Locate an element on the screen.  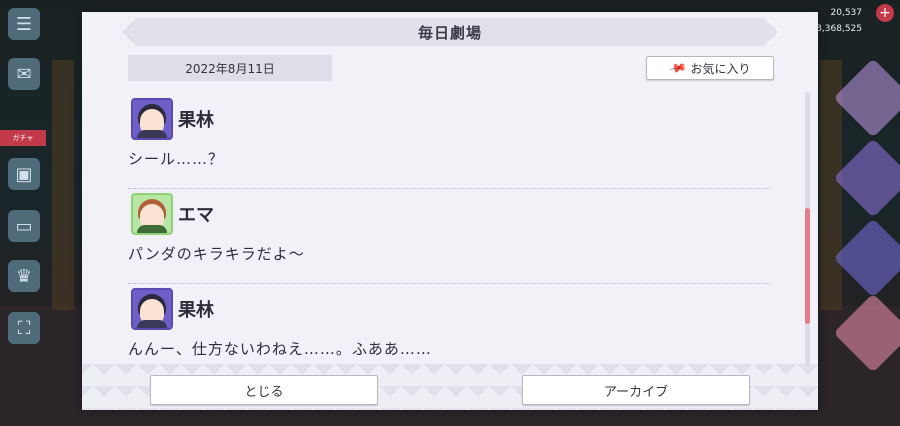
trophy-icon: ♛ is located at coordinates (24, 276).